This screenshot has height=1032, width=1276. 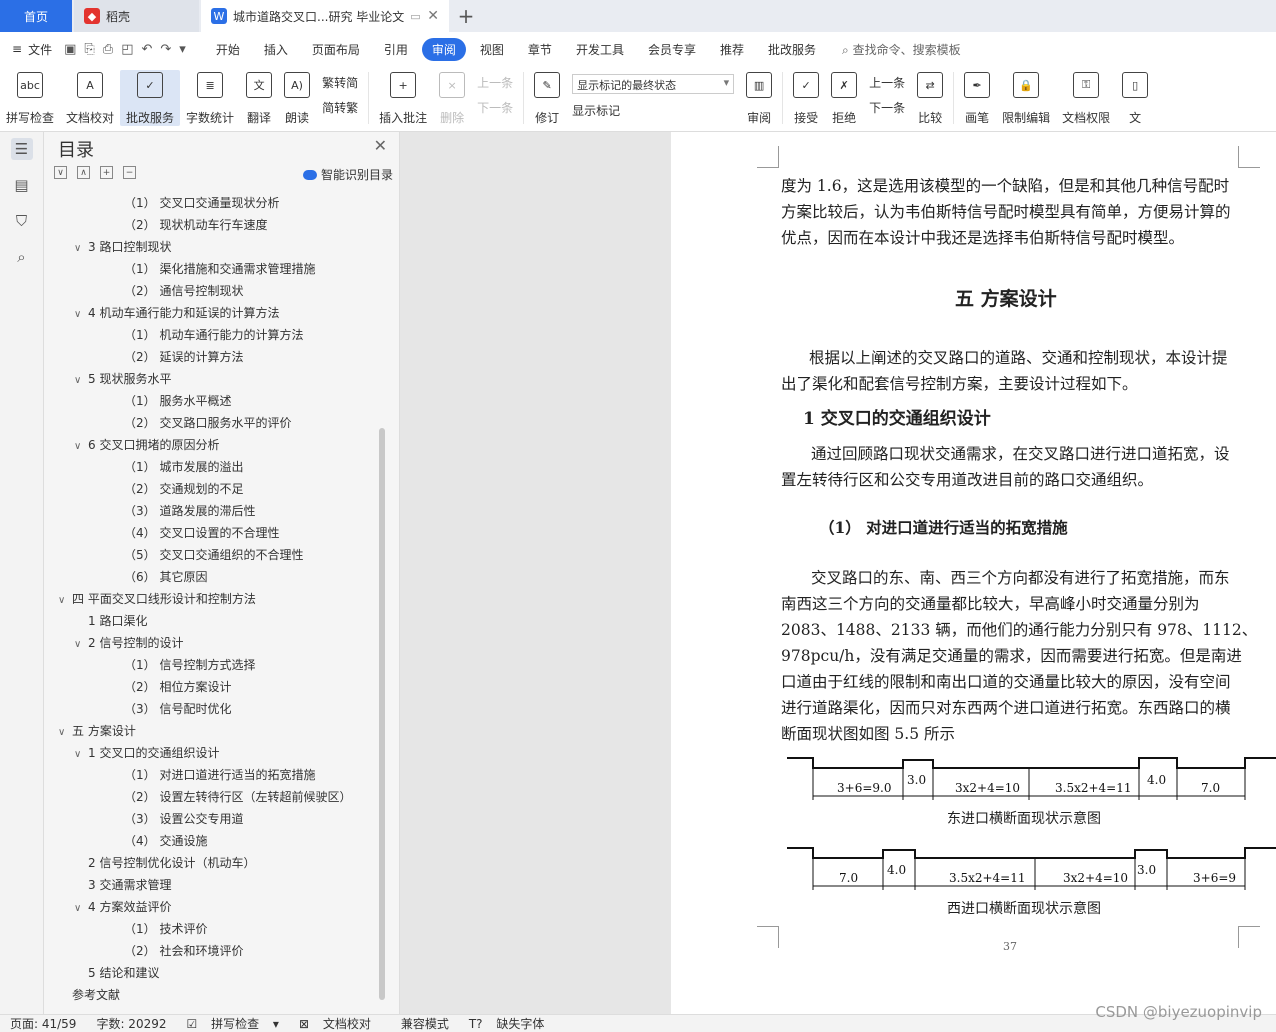 What do you see at coordinates (60, 172) in the screenshot?
I see `expand-all-icon: ∨` at bounding box center [60, 172].